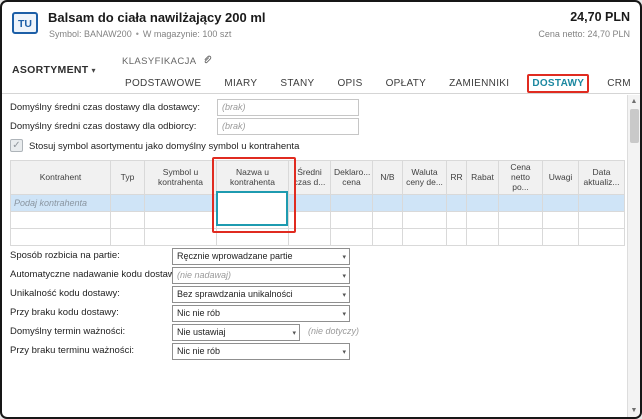 The image size is (642, 419). I want to click on col-uwagi: Uwagi, so click(560, 177).